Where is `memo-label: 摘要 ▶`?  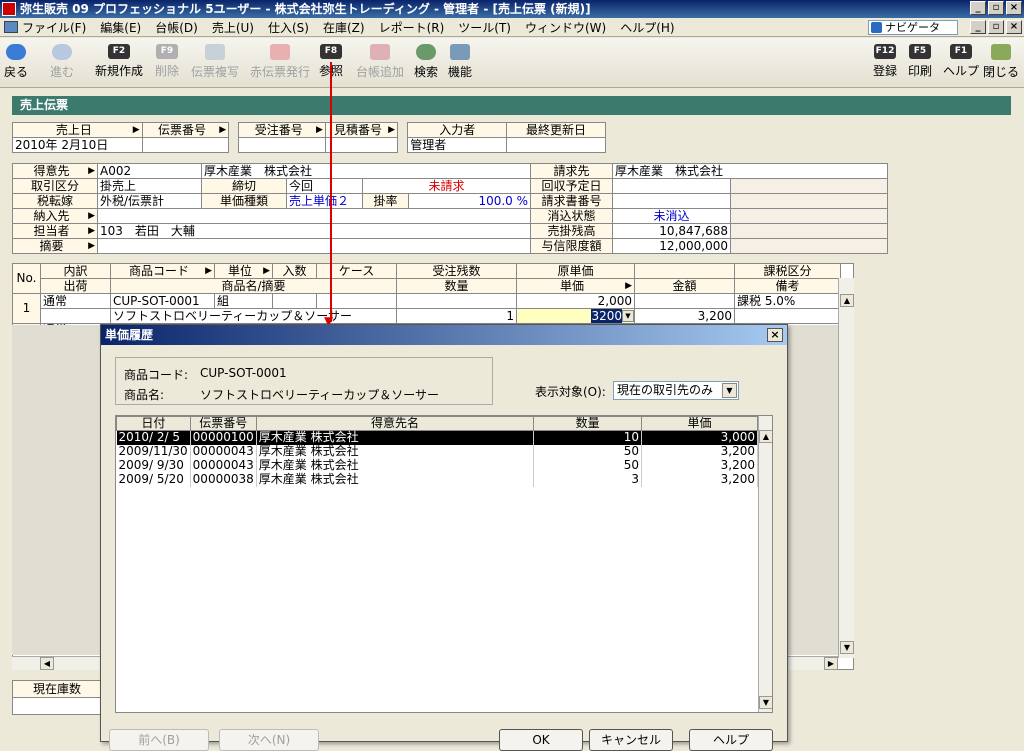 memo-label: 摘要 ▶ is located at coordinates (55, 246).